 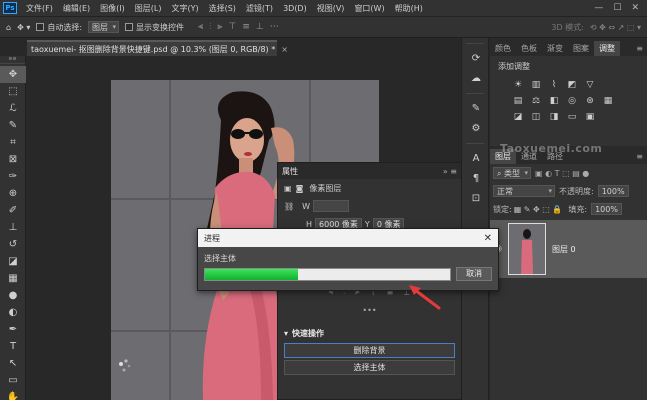 I want to click on levels-icon: ▥, so click(x=536, y=85).